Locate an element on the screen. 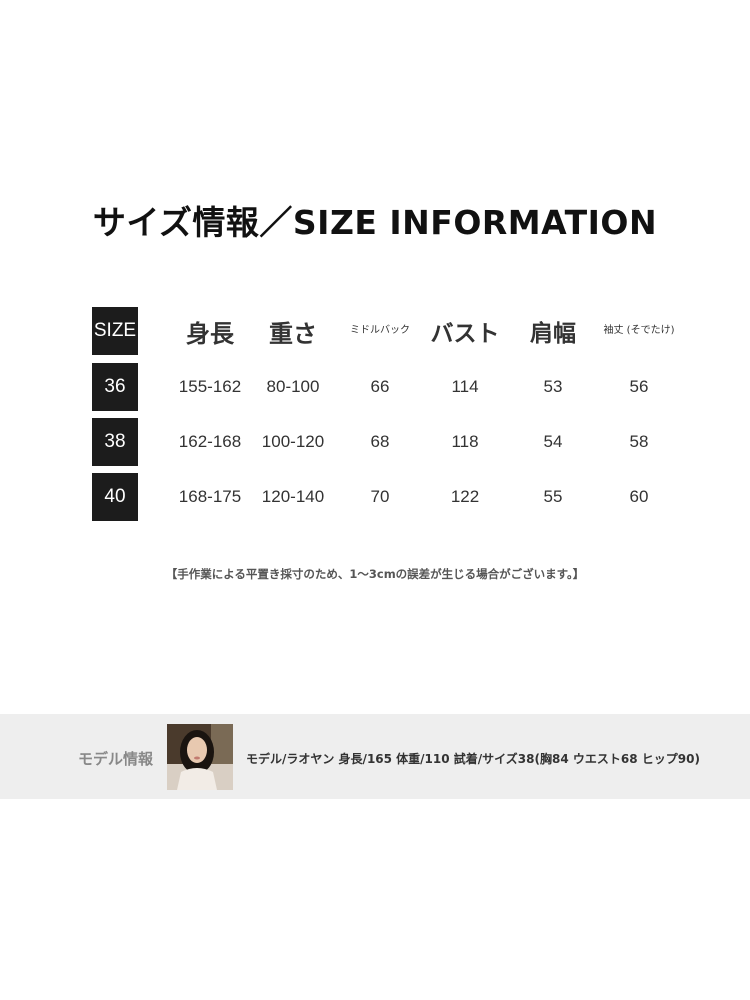 The width and height of the screenshot is (750, 1000). measurement-note: 【手作業による平置き採寸のため、1～3cmの誤差が生じる場合がございます。】 is located at coordinates (375, 574).